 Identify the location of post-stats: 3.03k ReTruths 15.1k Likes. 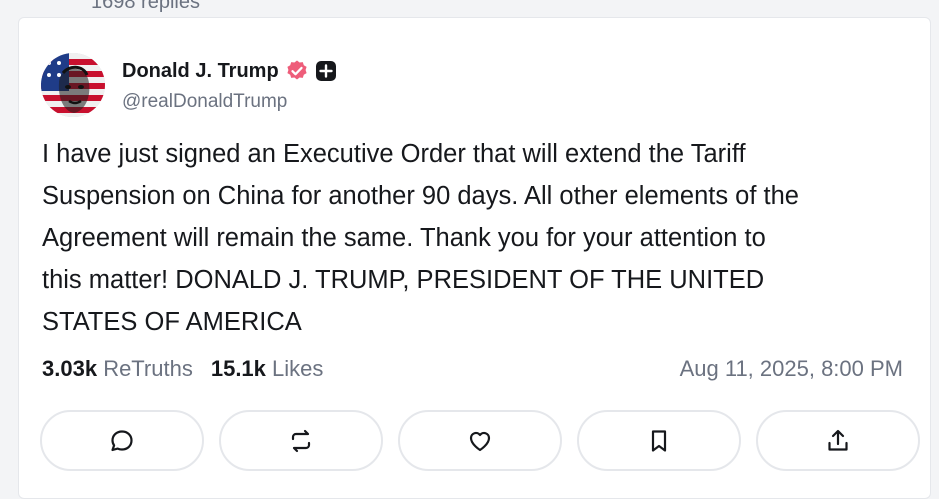
(182, 369).